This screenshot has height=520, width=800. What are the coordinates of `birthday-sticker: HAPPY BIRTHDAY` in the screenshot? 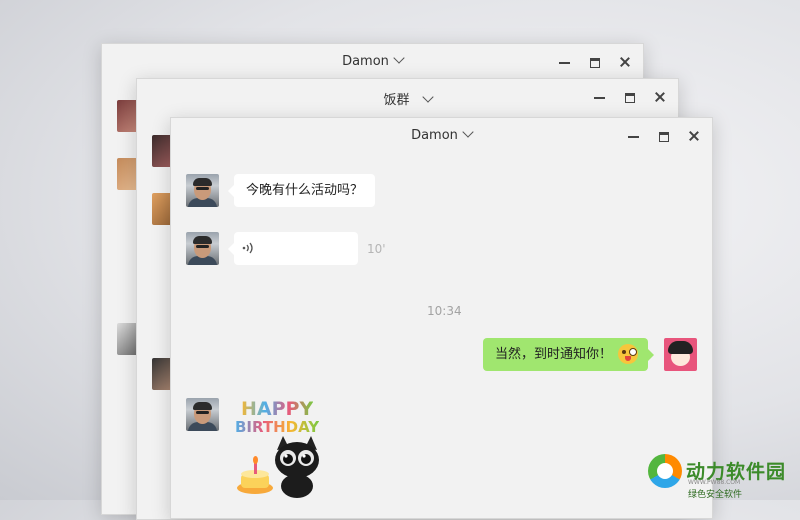 It's located at (283, 448).